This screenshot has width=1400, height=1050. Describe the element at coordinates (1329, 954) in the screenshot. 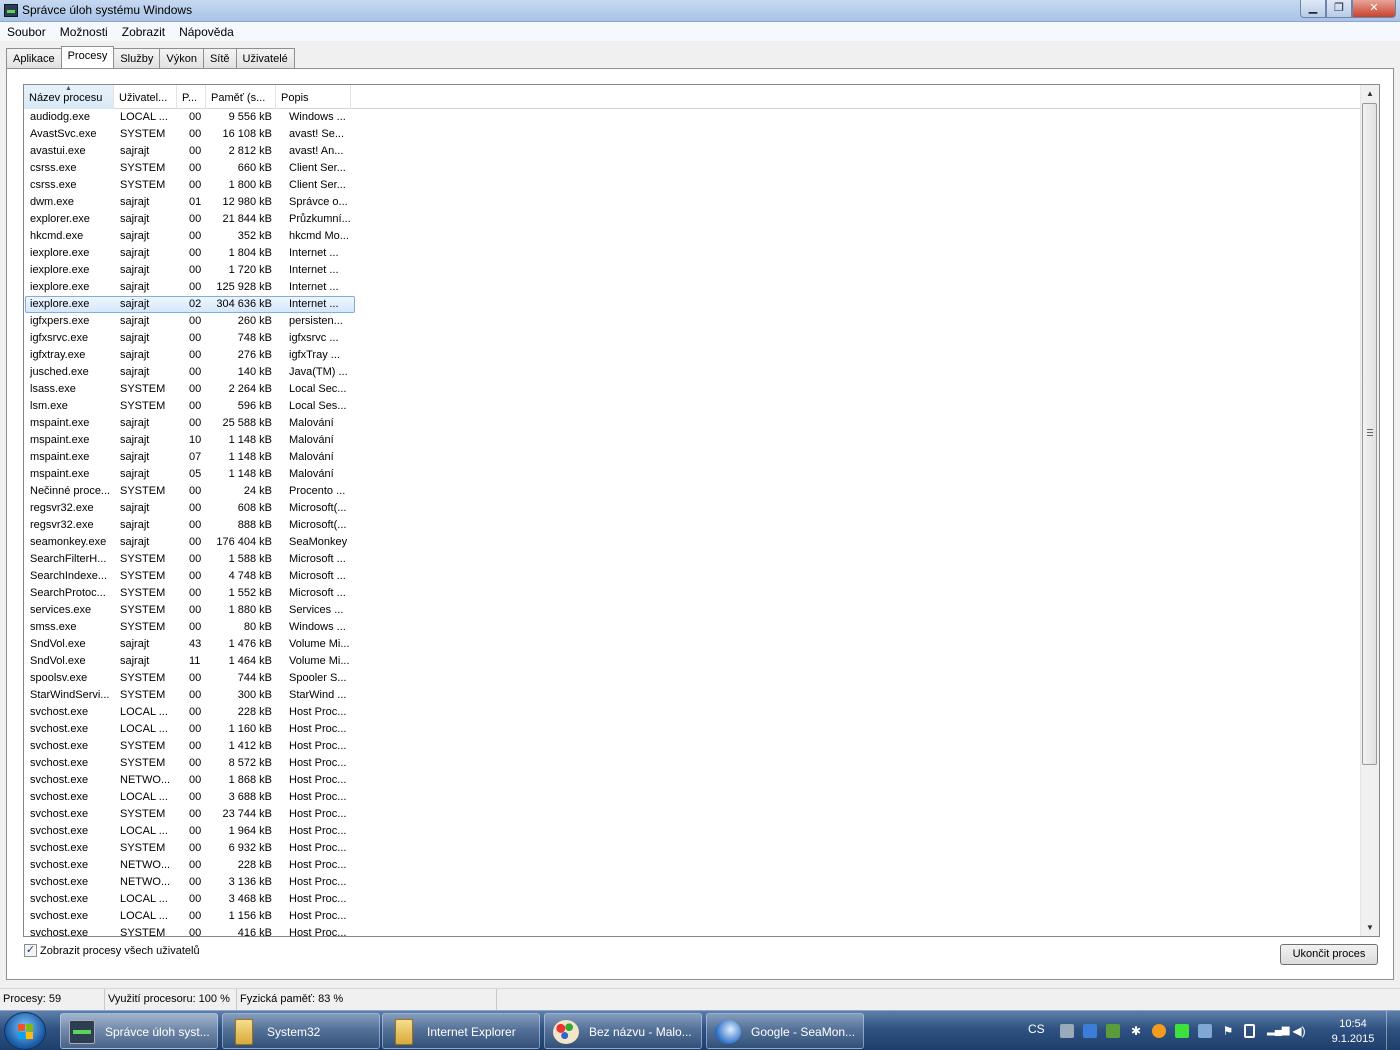

I see `end-process-button: Ukončit proces` at that location.